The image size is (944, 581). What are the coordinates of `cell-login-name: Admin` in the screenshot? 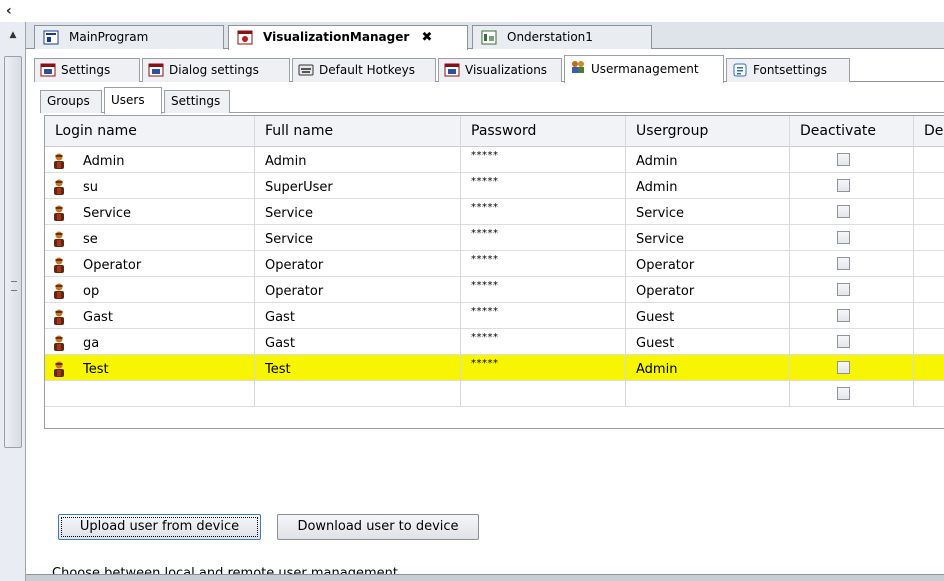 It's located at (150, 160).